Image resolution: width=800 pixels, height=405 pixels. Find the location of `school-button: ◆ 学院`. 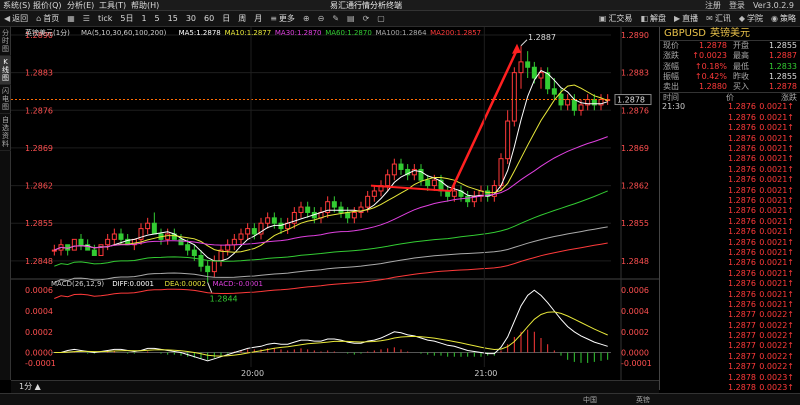

school-button: ◆ 学院 is located at coordinates (751, 19).